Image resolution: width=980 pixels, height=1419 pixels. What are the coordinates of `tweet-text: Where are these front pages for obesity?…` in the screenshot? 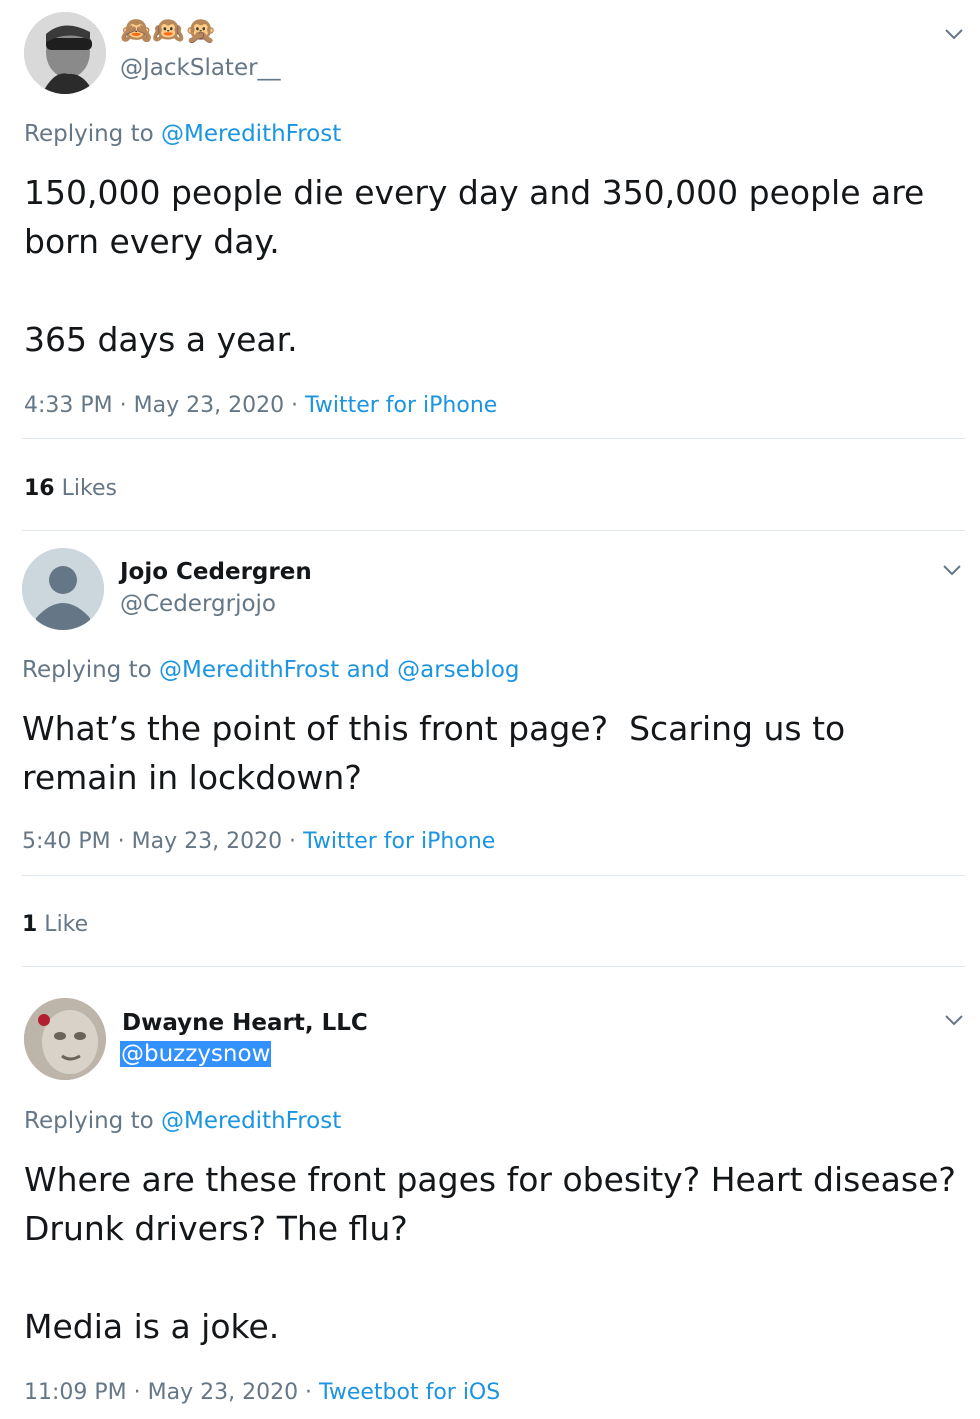 It's located at (490, 1253).